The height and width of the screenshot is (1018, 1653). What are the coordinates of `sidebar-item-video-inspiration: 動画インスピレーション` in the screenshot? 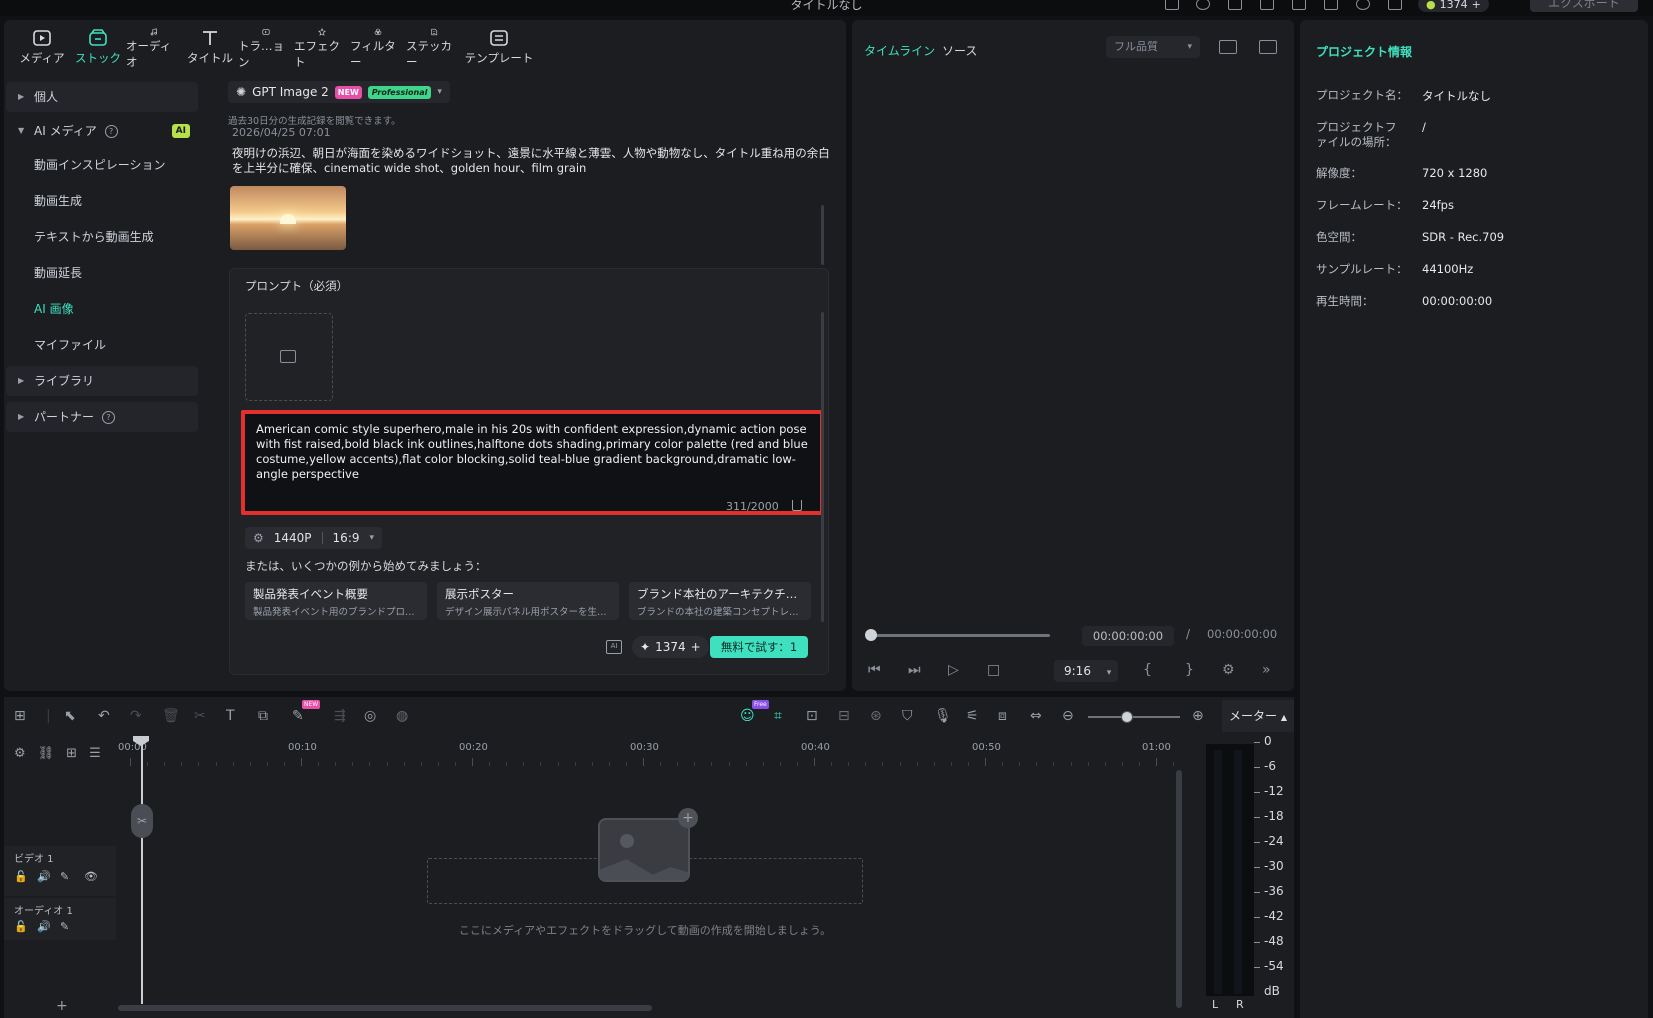 It's located at (102, 165).